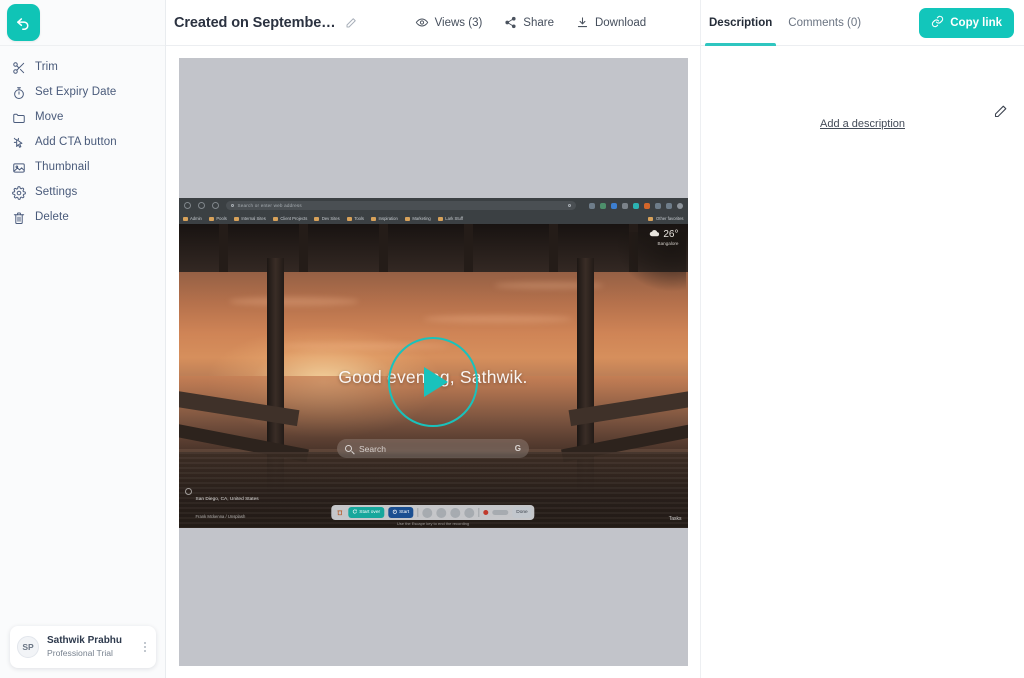 The image size is (1024, 678). What do you see at coordinates (966, 22) in the screenshot?
I see `copy-link-button: Copy link` at bounding box center [966, 22].